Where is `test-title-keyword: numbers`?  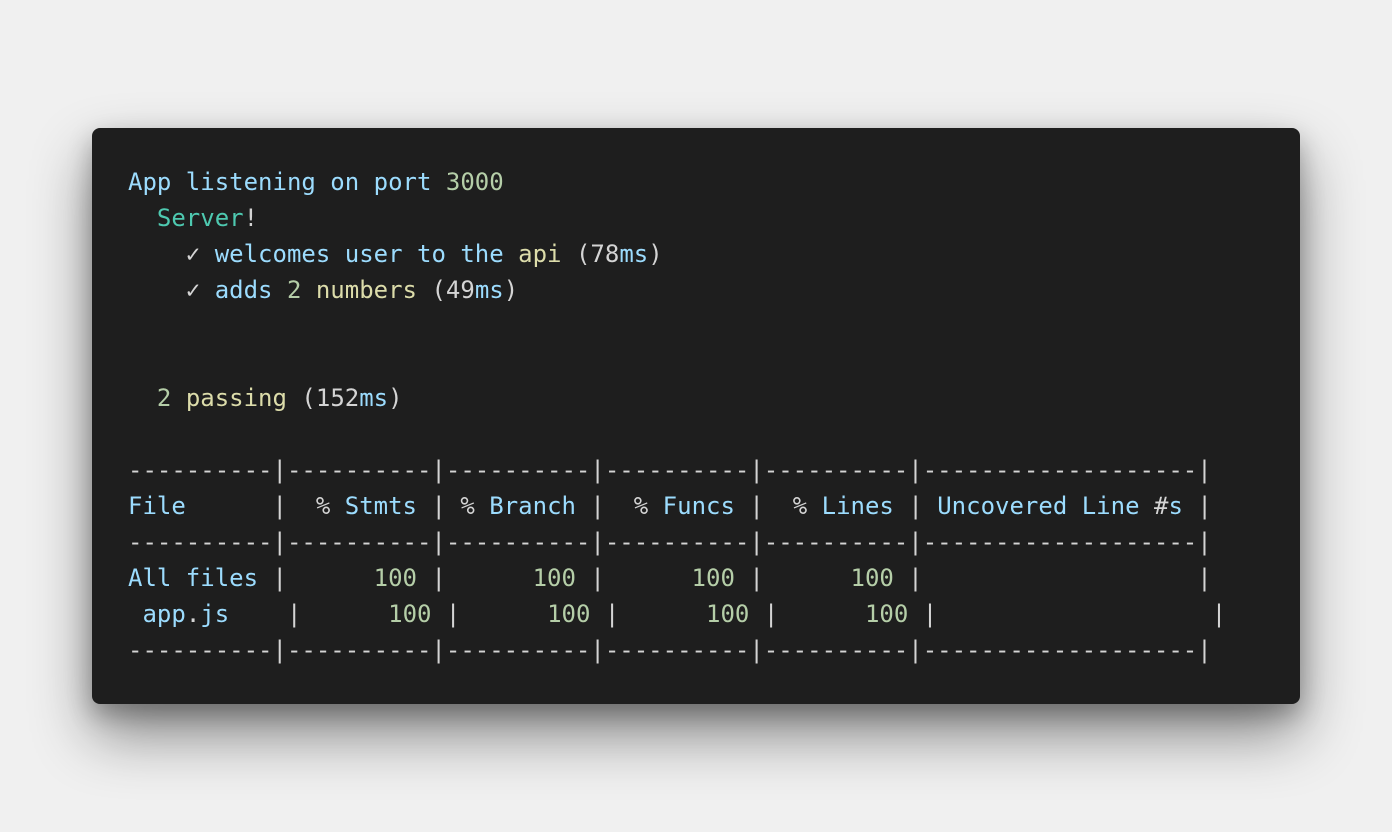
test-title-keyword: numbers is located at coordinates (366, 290).